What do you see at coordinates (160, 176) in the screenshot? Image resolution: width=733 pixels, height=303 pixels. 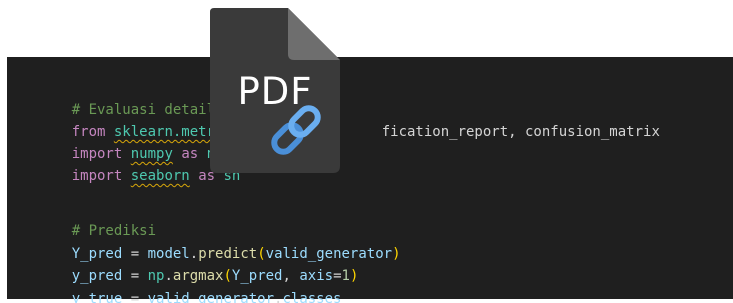 I see `module-name: seaborn` at bounding box center [160, 176].